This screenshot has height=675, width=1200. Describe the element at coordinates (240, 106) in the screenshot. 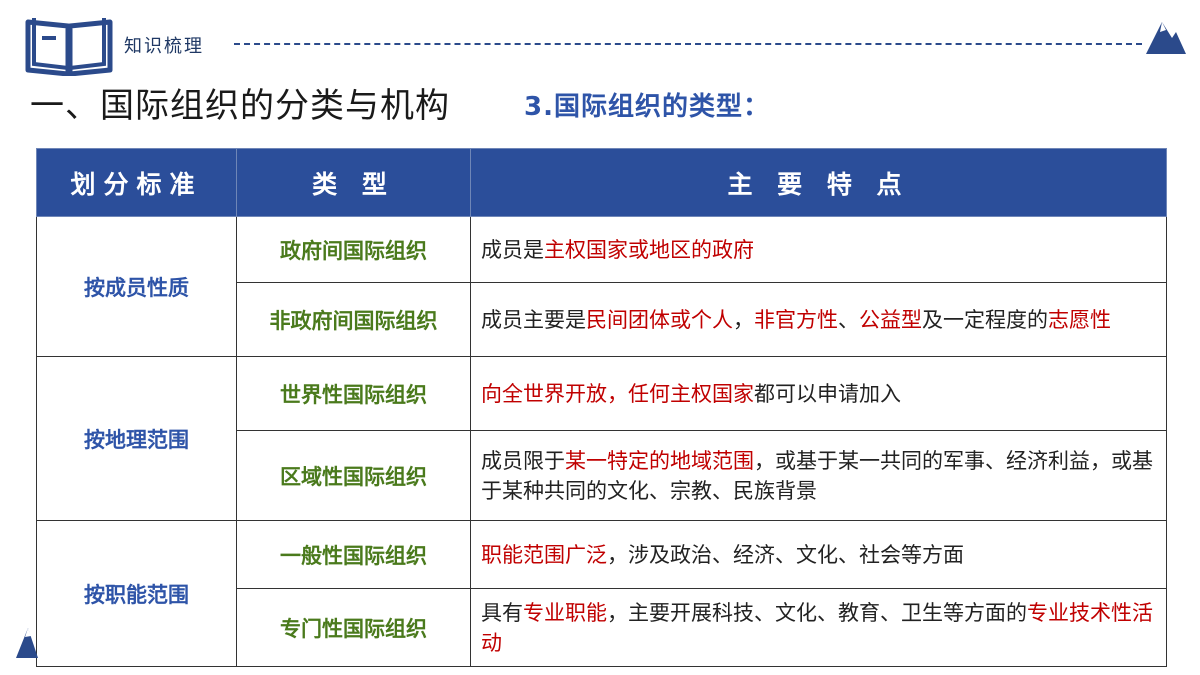

I see `page-title: 一、国际组织的分类与机构` at that location.